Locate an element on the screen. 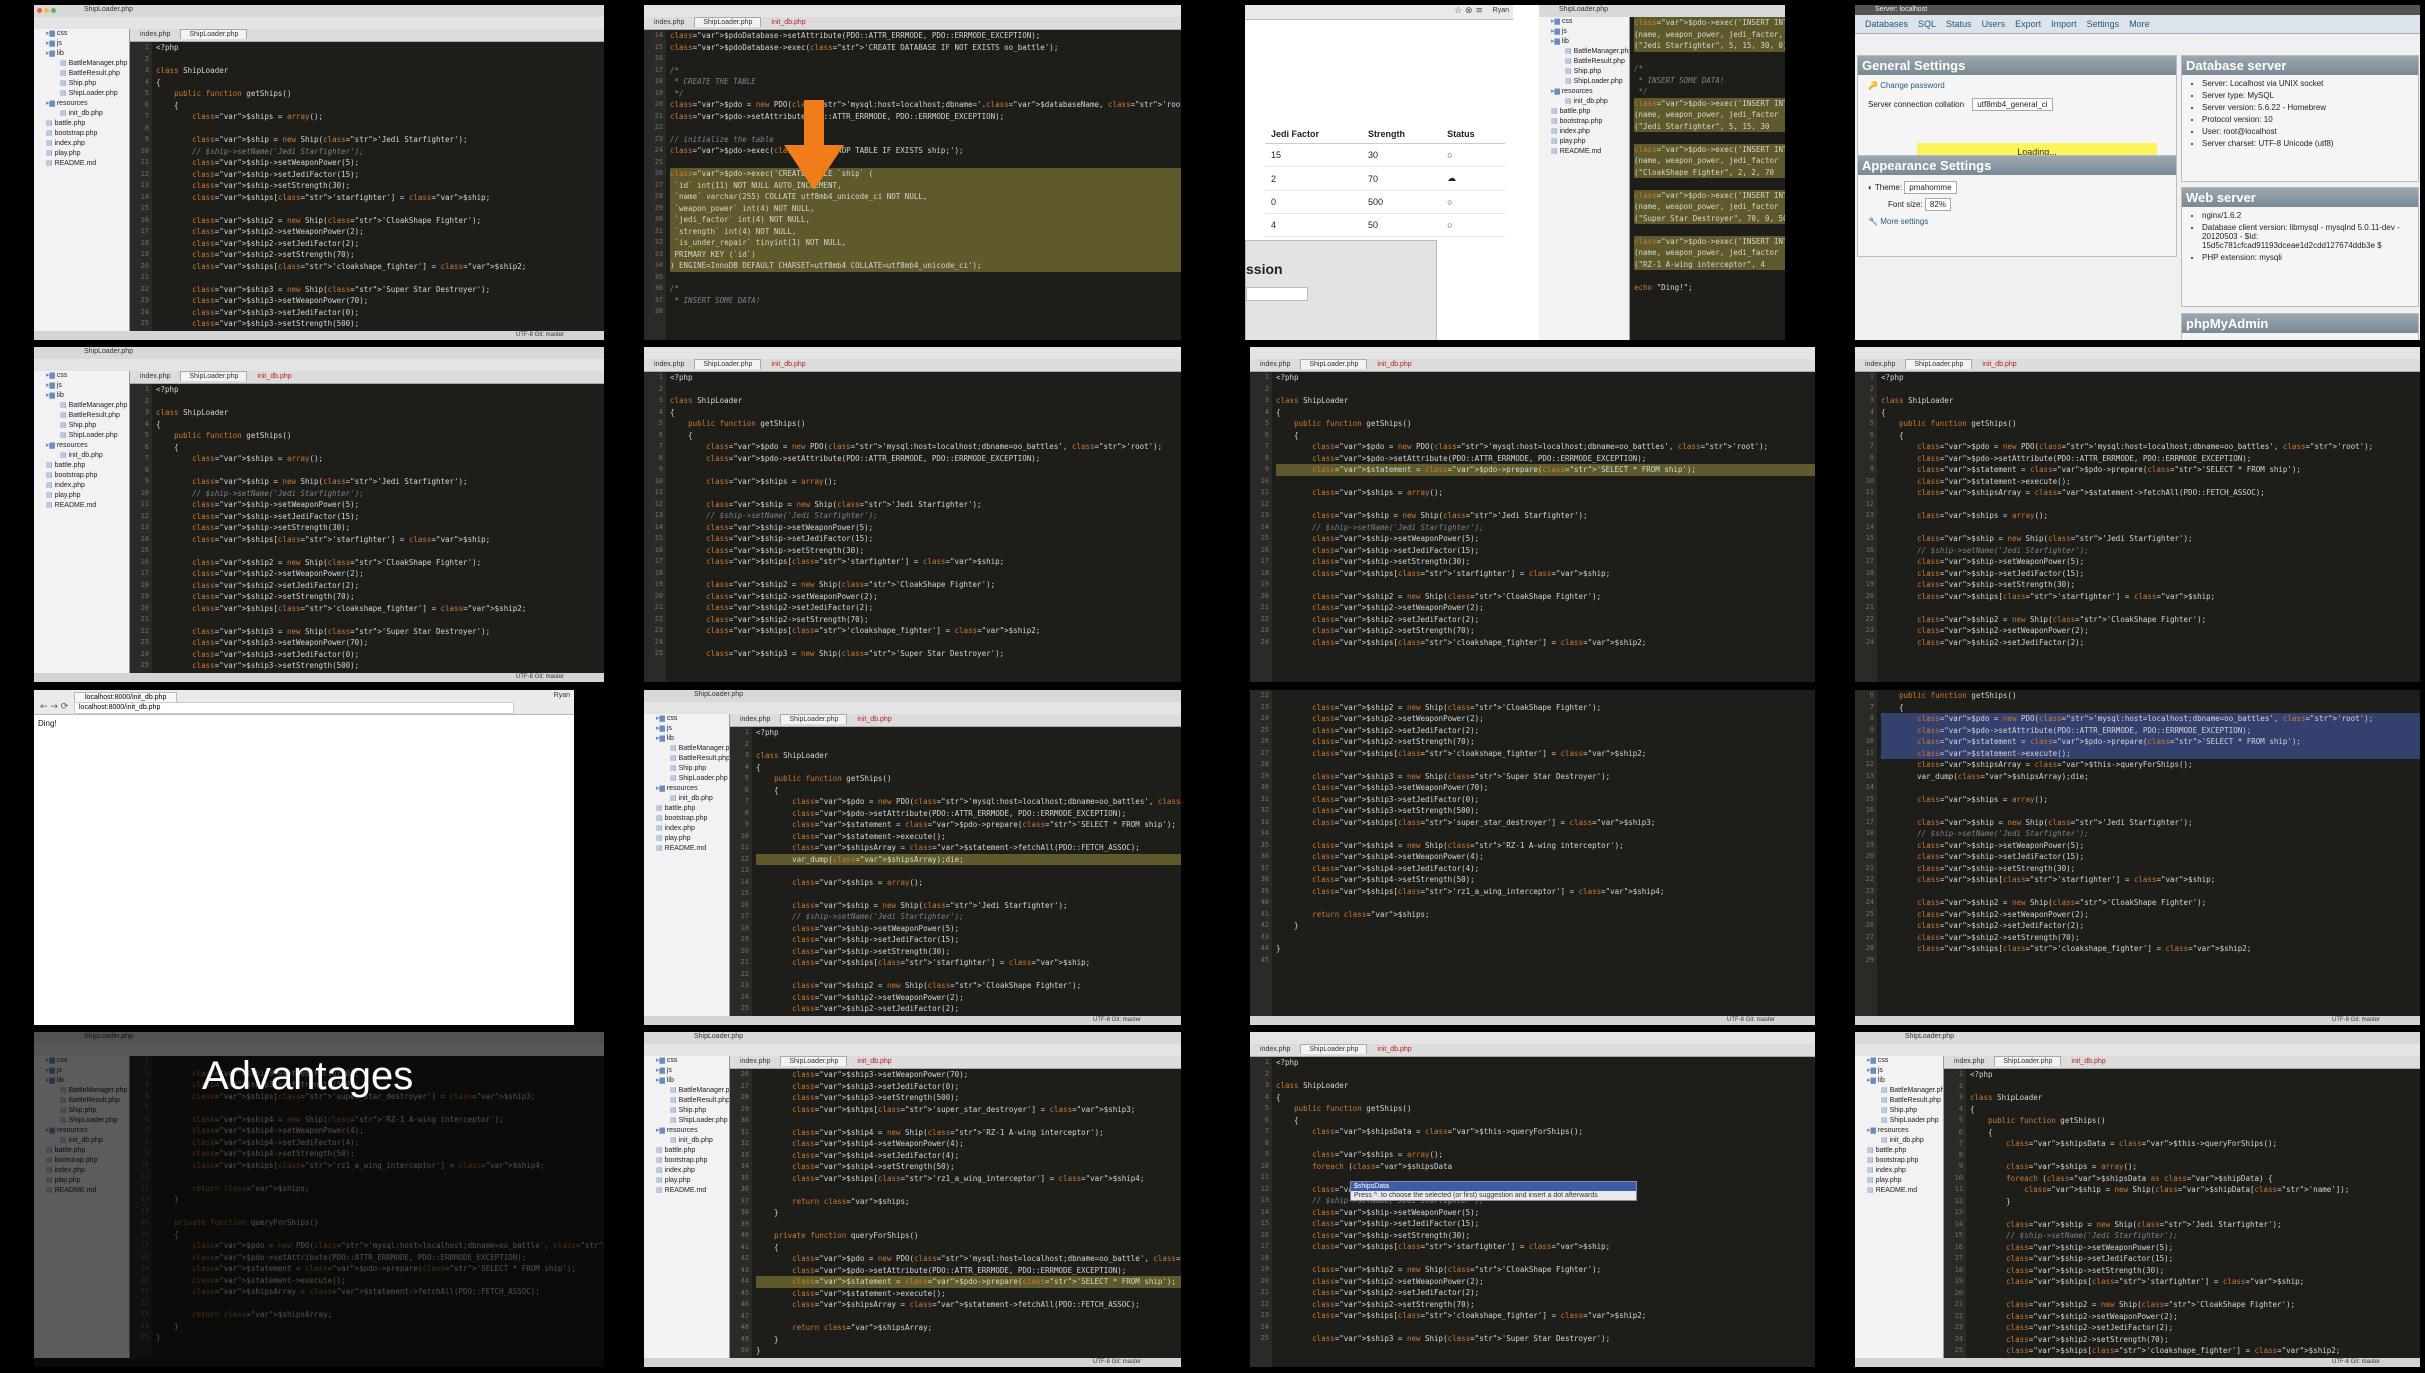 The width and height of the screenshot is (2425, 1373). code-line: class ShipLoader is located at coordinates (380, 413).